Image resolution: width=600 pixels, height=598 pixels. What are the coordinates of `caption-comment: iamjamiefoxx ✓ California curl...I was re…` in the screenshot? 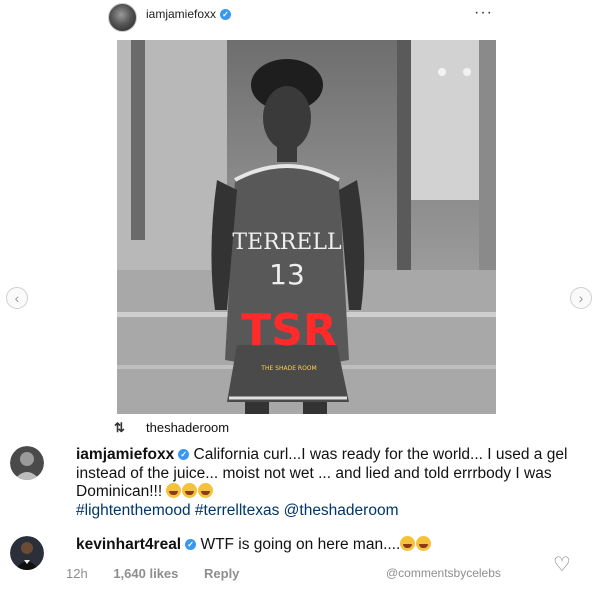 It's located at (300, 488).